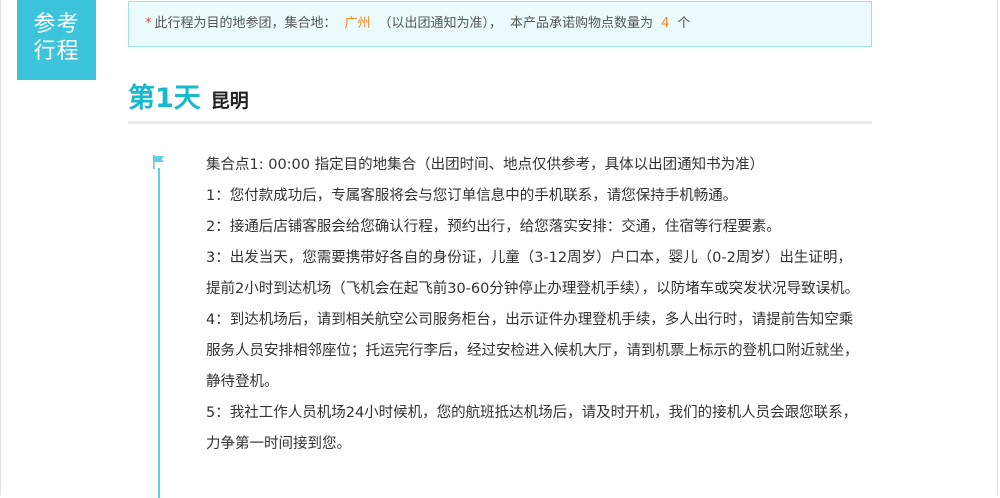 This screenshot has height=498, width=1000. Describe the element at coordinates (158, 162) in the screenshot. I see `flag-icon` at that location.